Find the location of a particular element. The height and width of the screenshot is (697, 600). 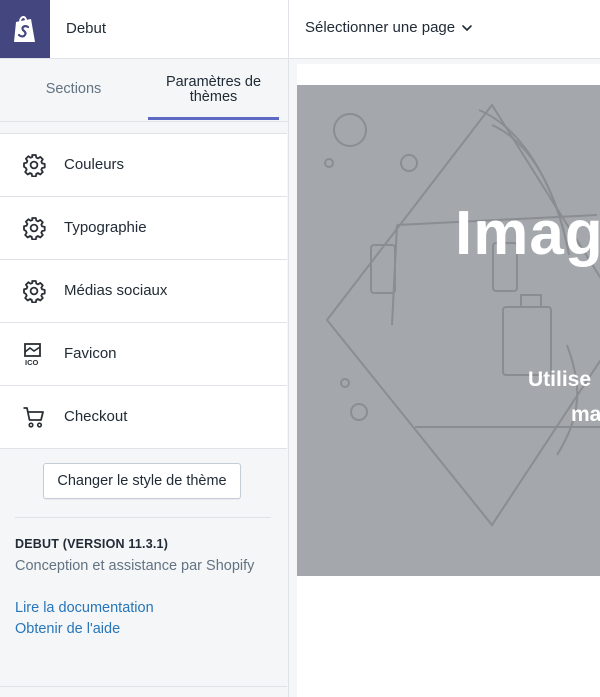

tab-sections: Sections is located at coordinates (73, 90).